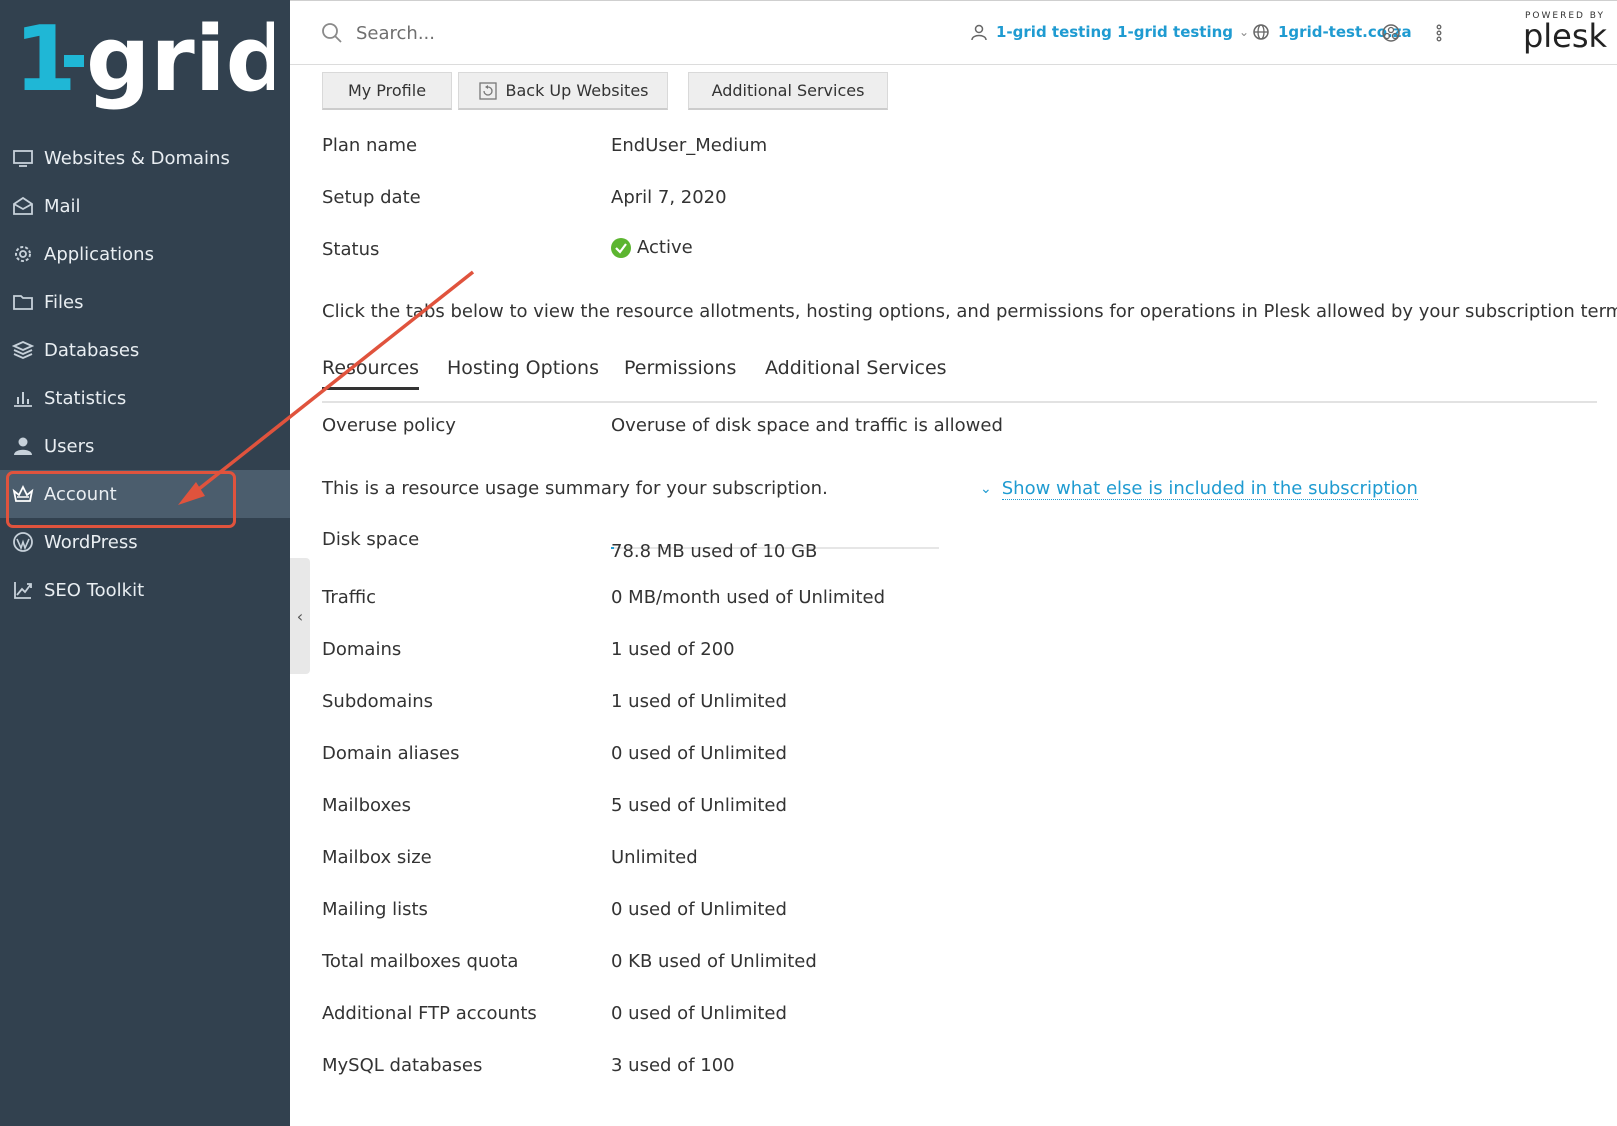 The image size is (1617, 1126). I want to click on my-profile-label: My Profile, so click(387, 90).